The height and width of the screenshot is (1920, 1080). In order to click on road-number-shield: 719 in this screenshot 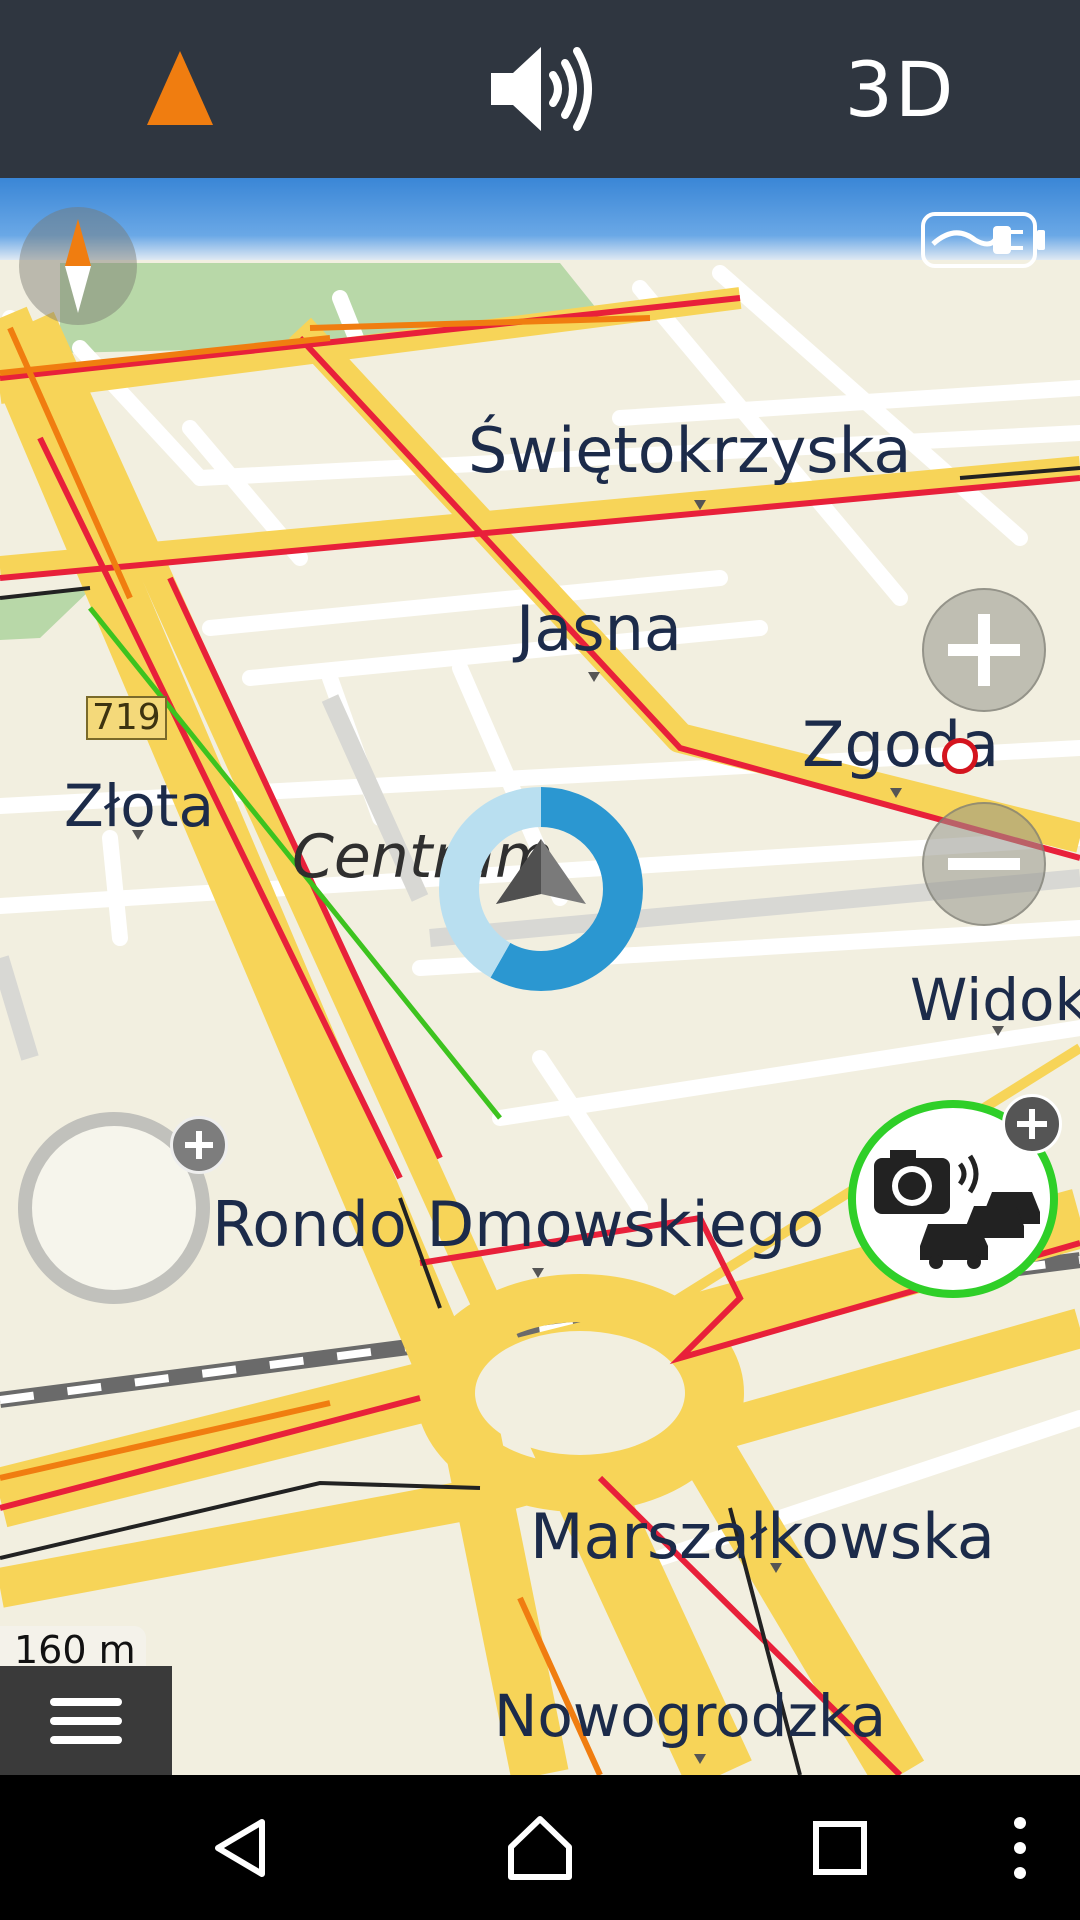, I will do `click(126, 718)`.